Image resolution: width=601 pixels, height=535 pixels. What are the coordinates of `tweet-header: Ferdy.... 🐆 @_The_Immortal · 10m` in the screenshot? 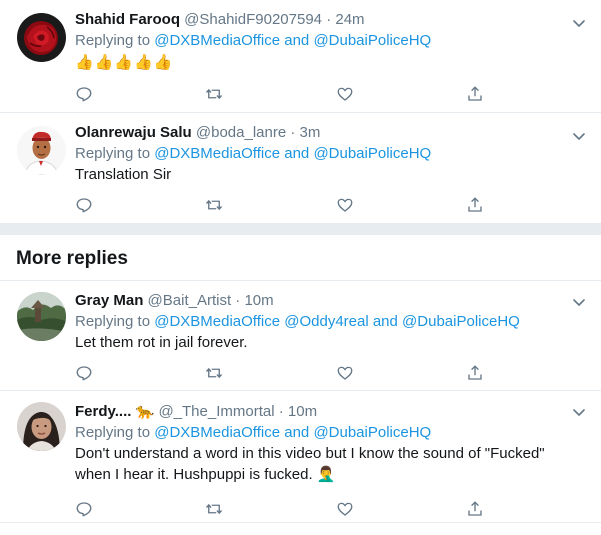 It's located at (330, 411).